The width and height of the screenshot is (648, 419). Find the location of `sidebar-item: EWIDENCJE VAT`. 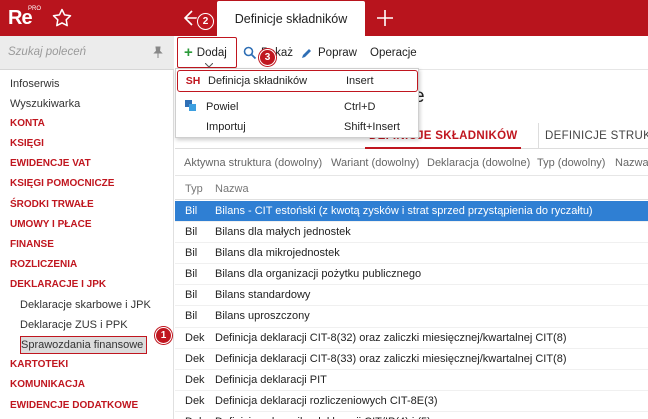

sidebar-item: EWIDENCJE VAT is located at coordinates (87, 164).